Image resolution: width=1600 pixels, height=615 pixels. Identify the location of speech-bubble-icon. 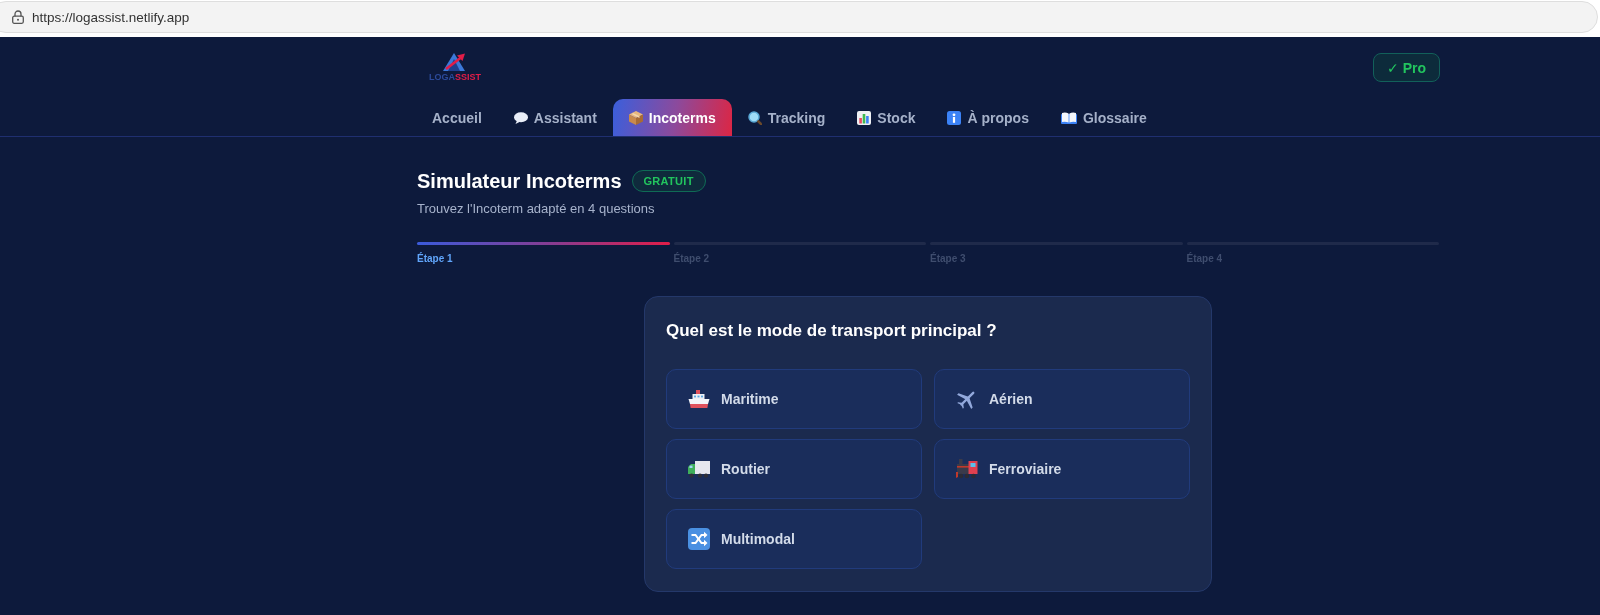
(520, 117).